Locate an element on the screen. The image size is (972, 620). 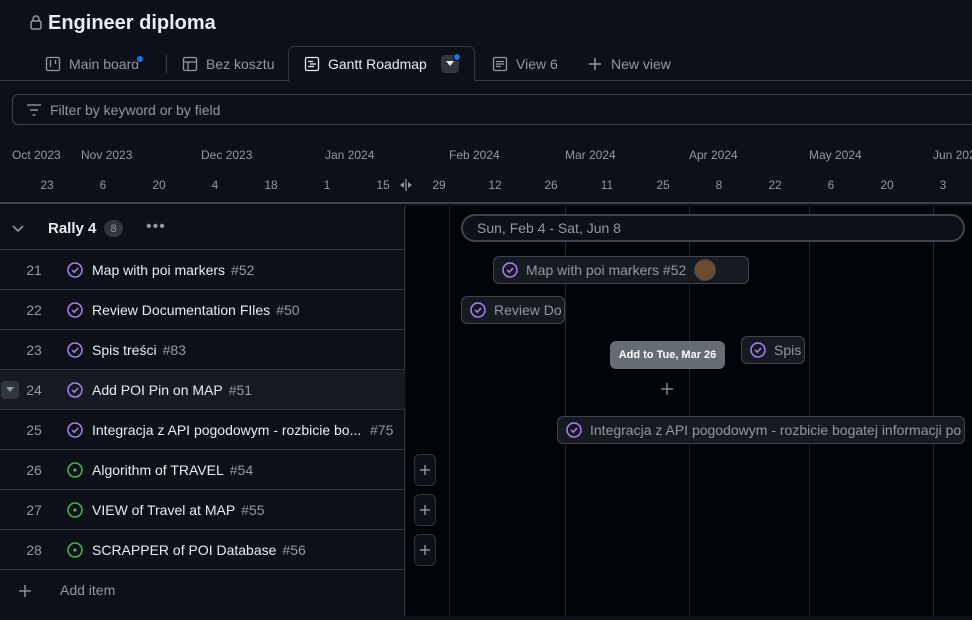
add-item-button: Add item is located at coordinates (202, 590).